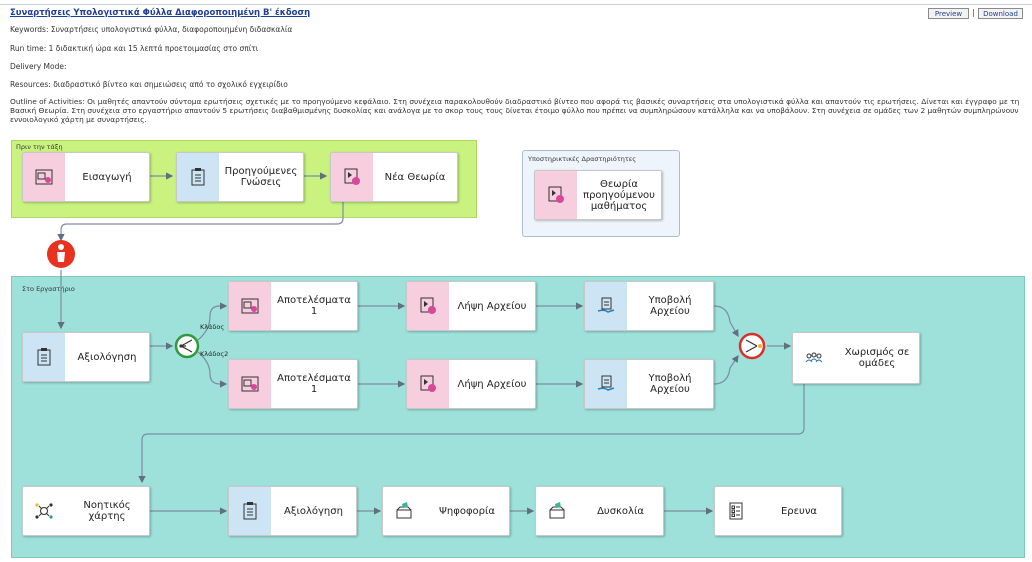 The height and width of the screenshot is (562, 1032). I want to click on activity-prev-theory-label: Θεωρία προηγούμενου μαθήματος, so click(619, 195).